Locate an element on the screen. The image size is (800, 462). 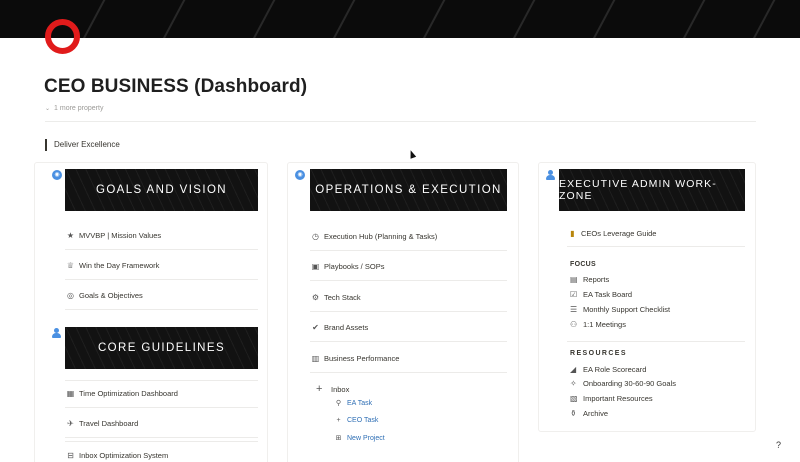
more-properties-label: 1 more property is located at coordinates (79, 108).